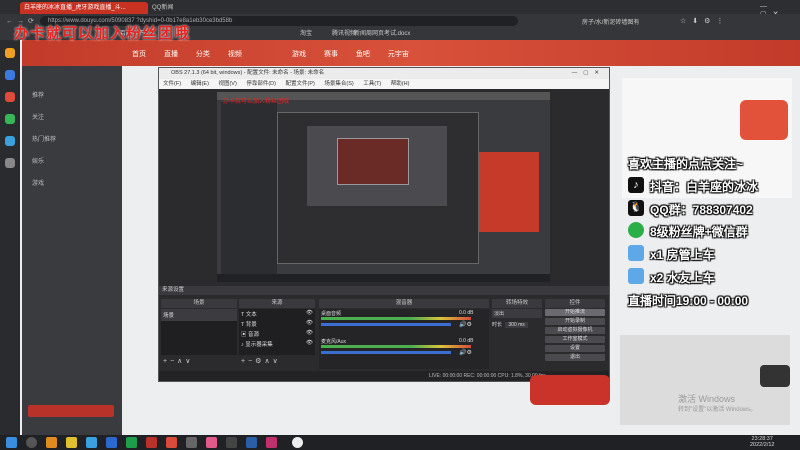  I want to click on source-item: T 背景 👁, so click(277, 324).